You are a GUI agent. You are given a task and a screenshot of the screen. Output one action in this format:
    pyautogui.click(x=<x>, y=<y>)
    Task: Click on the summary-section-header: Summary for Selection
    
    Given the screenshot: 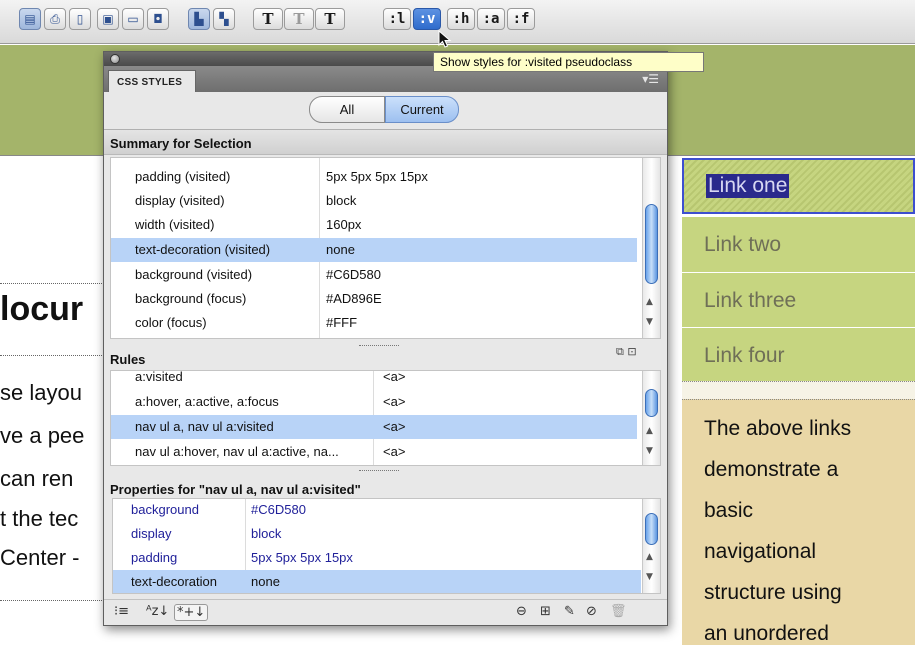 What is the action you would take?
    pyautogui.click(x=385, y=142)
    